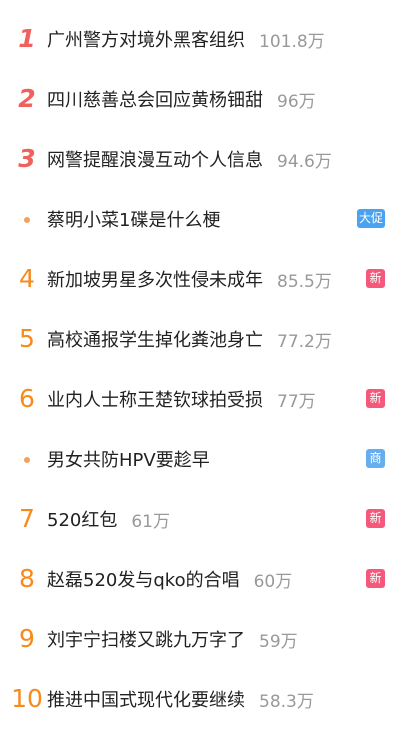  I want to click on hot-search-row: 9 刘宇宁扫楼又跳九万字了 59万, so click(202, 639).